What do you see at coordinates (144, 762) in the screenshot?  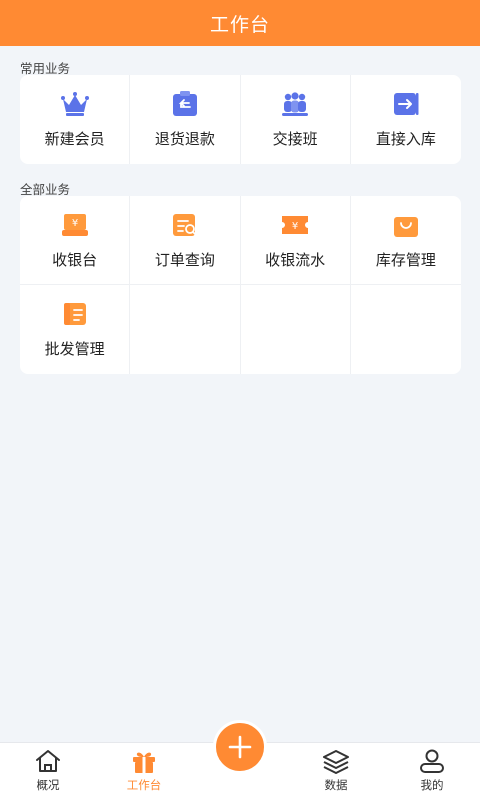 I see `gift-icon` at bounding box center [144, 762].